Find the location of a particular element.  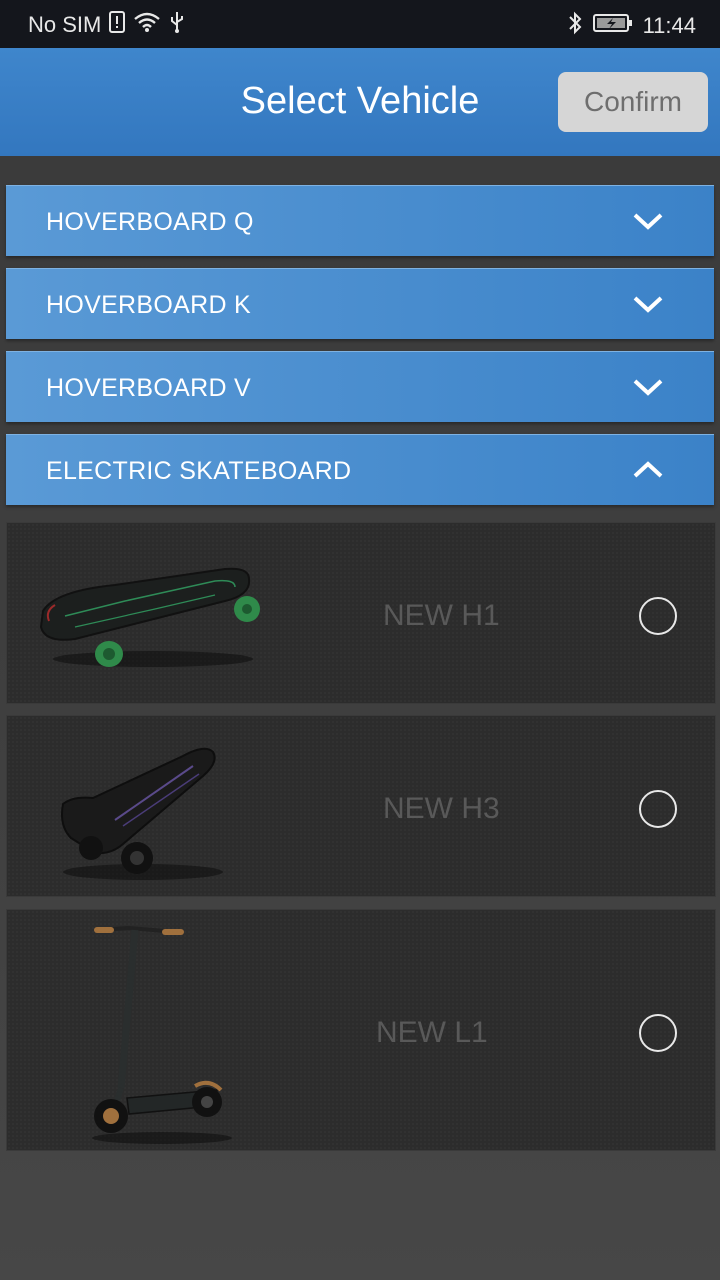

category-hoverboard-k: HOVERBOARD K is located at coordinates (360, 303).